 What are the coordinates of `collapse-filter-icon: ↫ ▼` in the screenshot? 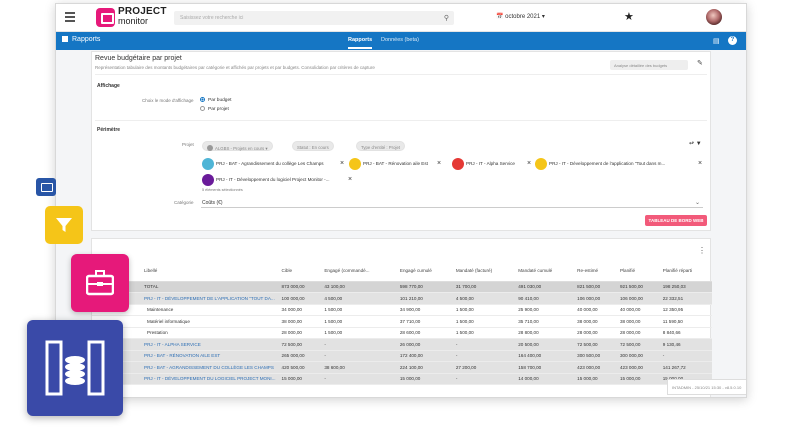 It's located at (695, 143).